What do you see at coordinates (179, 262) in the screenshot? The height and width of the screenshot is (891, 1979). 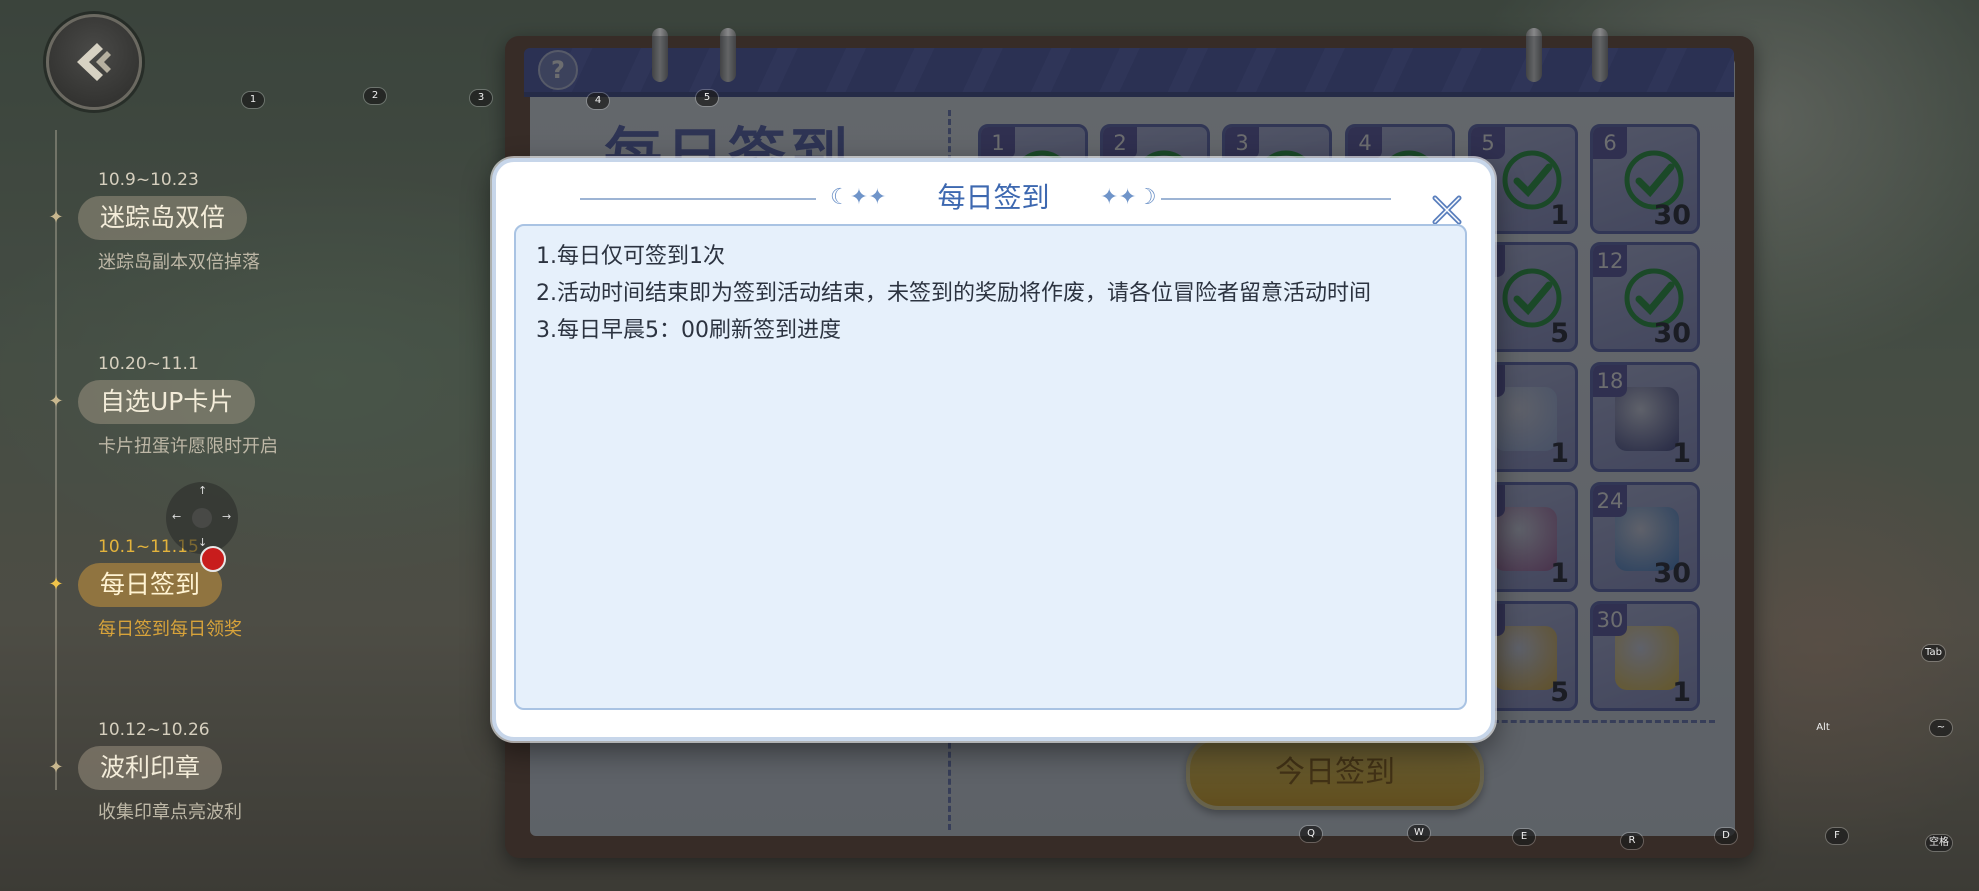 I see `event-subtitle: 迷踪岛副本双倍掉落` at bounding box center [179, 262].